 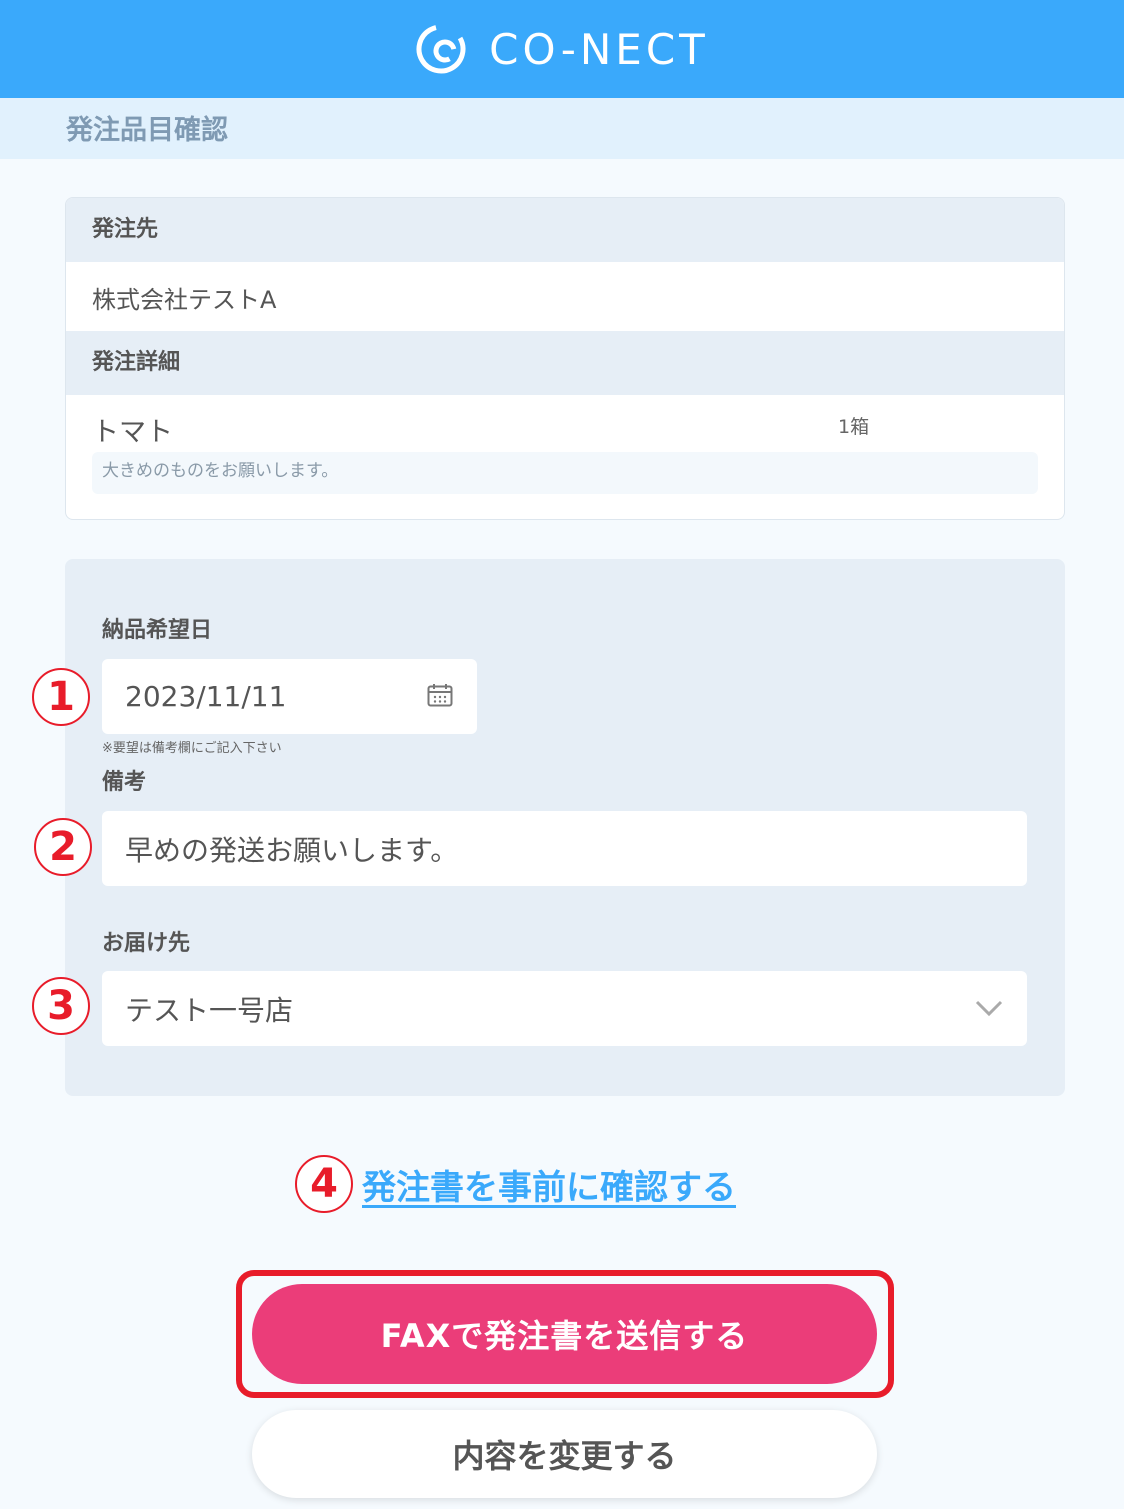 What do you see at coordinates (61, 1006) in the screenshot?
I see `annotation-marker-3: 3` at bounding box center [61, 1006].